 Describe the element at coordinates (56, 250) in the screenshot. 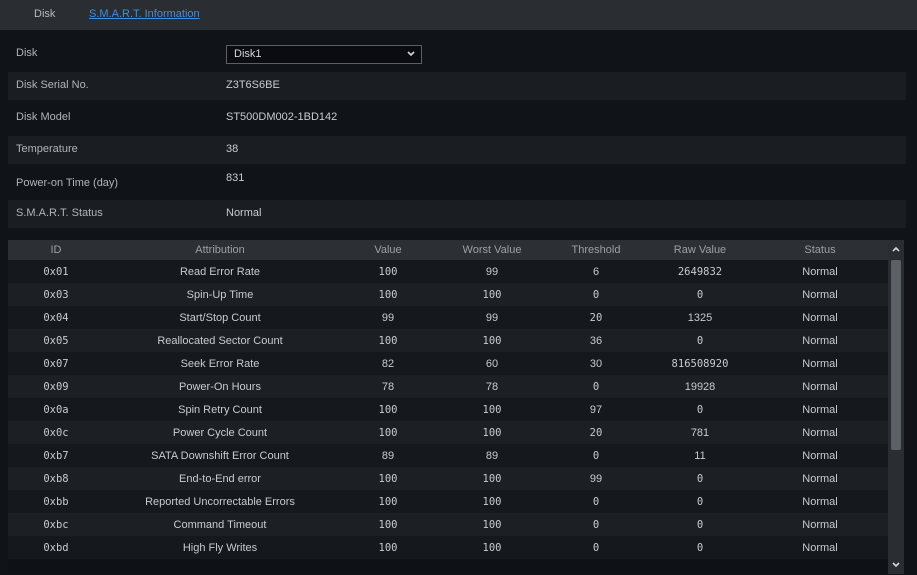

I see `header-id: ID` at that location.